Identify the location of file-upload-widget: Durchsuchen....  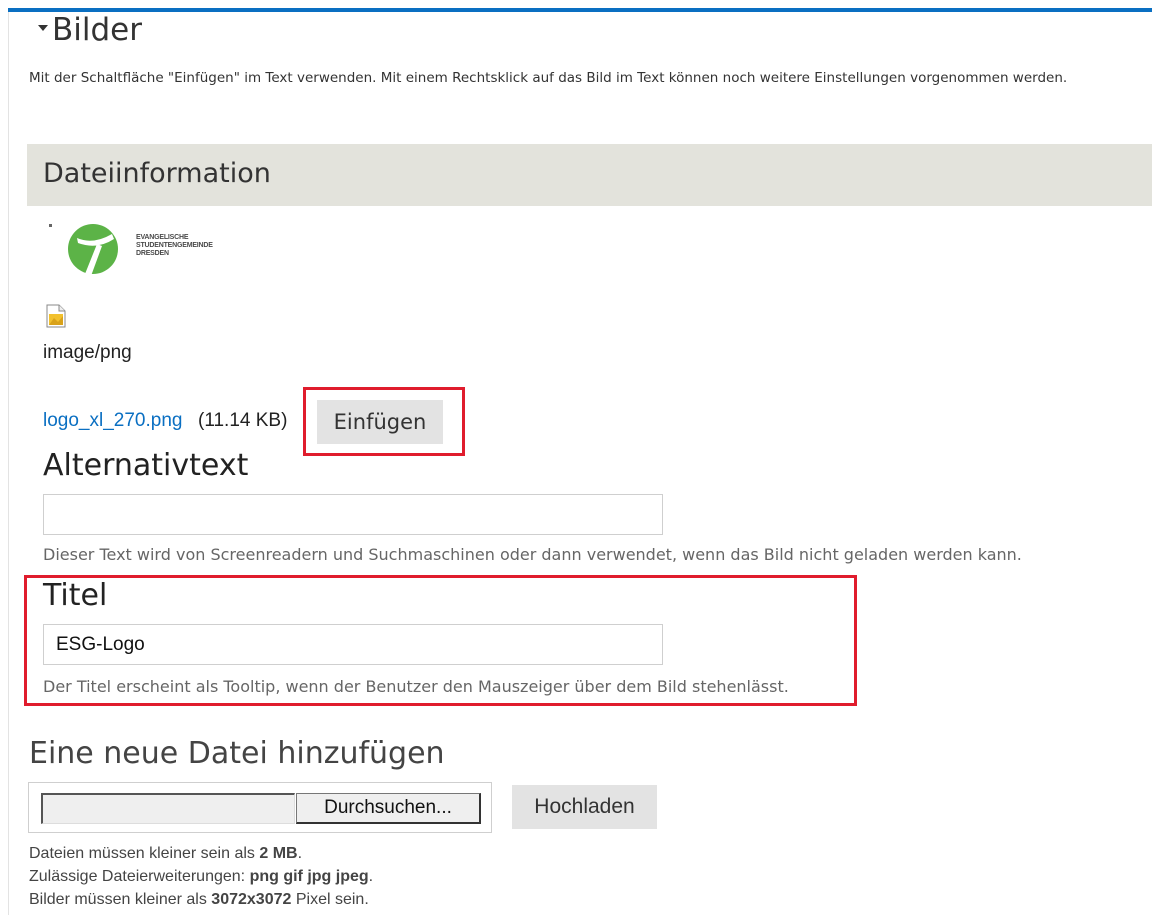
(260, 807).